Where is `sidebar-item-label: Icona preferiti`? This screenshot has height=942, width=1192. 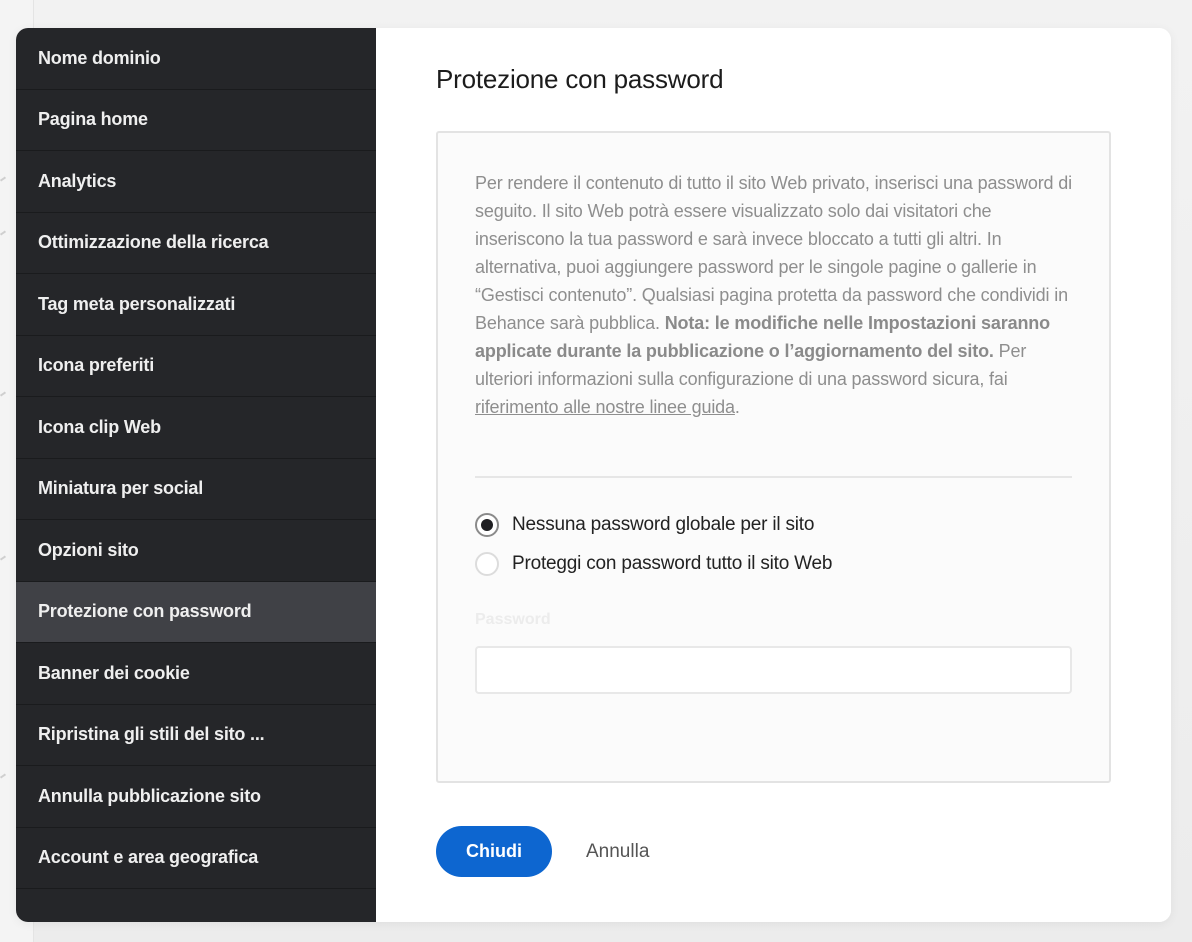 sidebar-item-label: Icona preferiti is located at coordinates (96, 365).